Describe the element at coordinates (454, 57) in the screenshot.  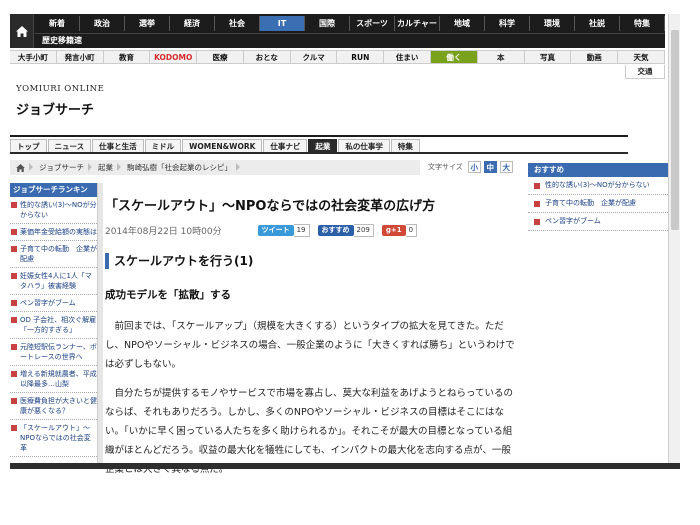
I see `service-nav-item: 働く` at that location.